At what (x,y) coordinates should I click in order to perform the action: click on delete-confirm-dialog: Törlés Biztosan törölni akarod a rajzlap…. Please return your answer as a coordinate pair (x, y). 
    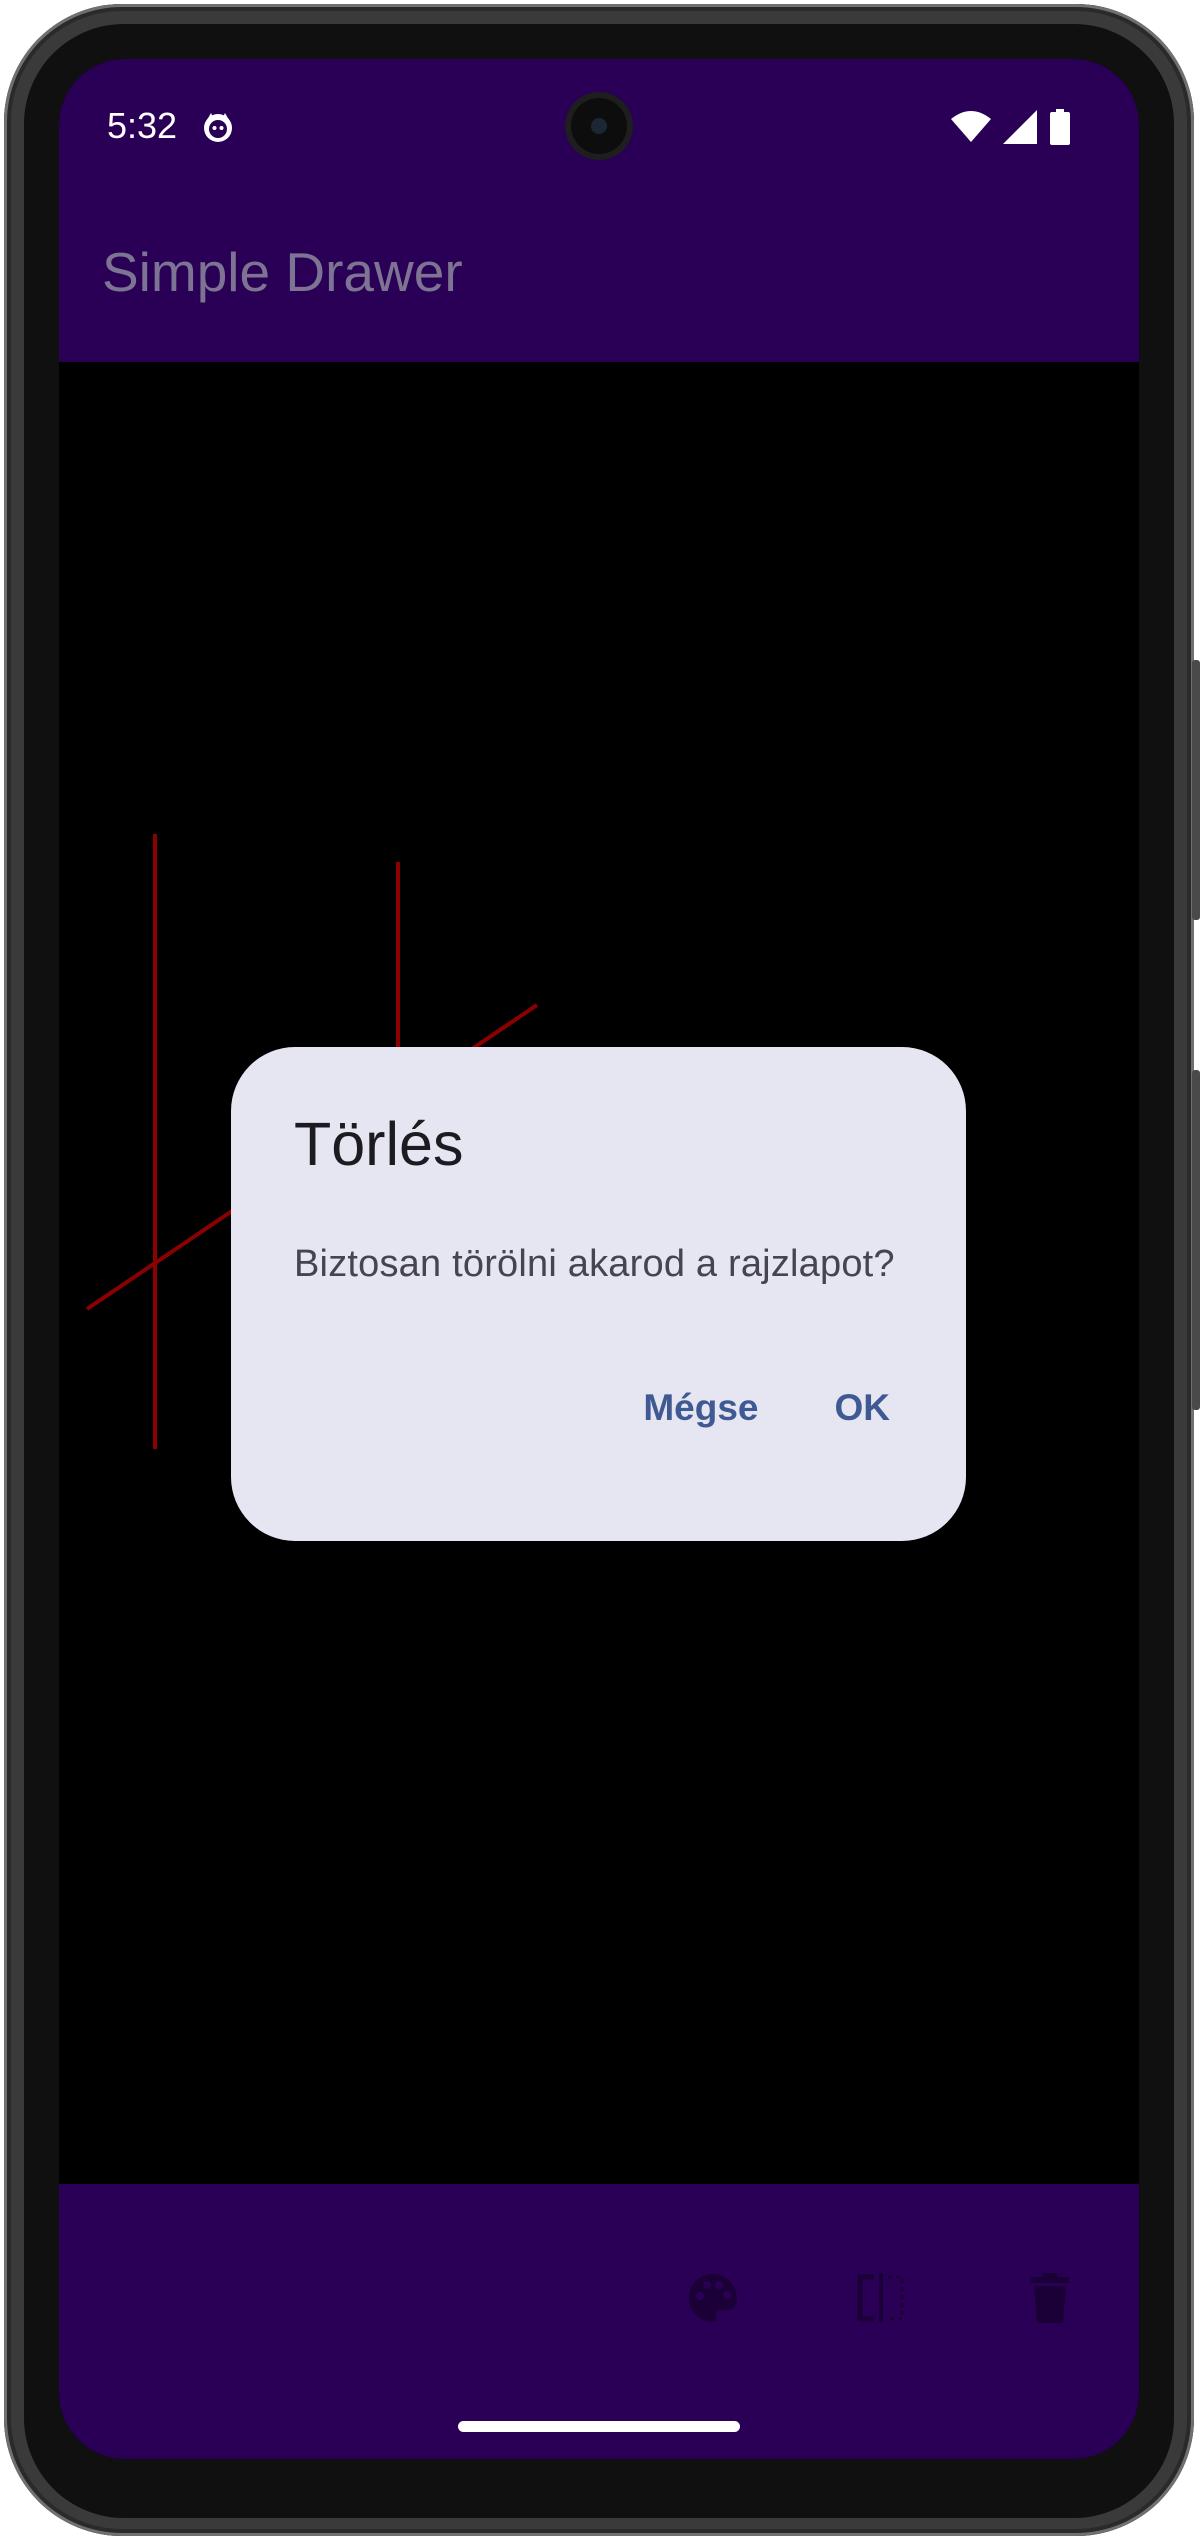
    Looking at the image, I should click on (598, 1294).